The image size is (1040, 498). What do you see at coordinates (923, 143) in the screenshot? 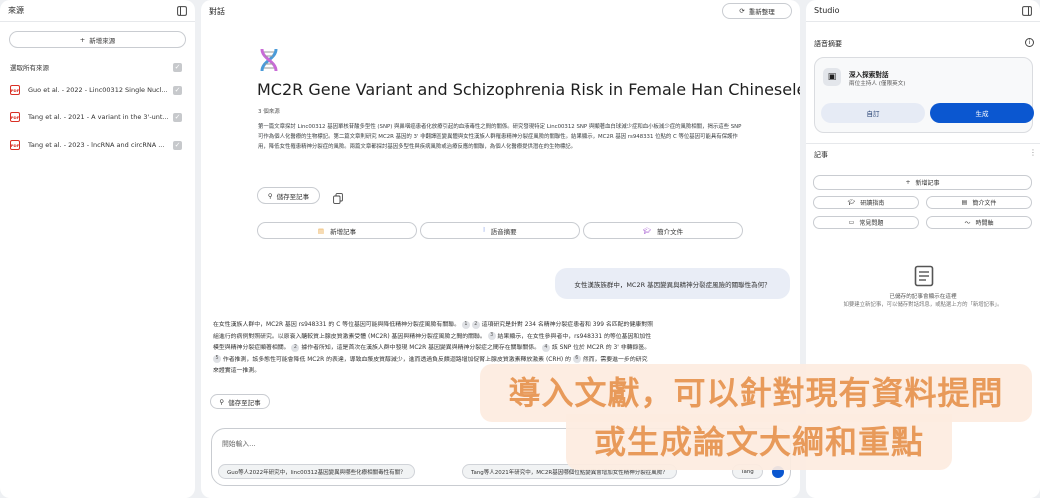
I see `divider` at bounding box center [923, 143].